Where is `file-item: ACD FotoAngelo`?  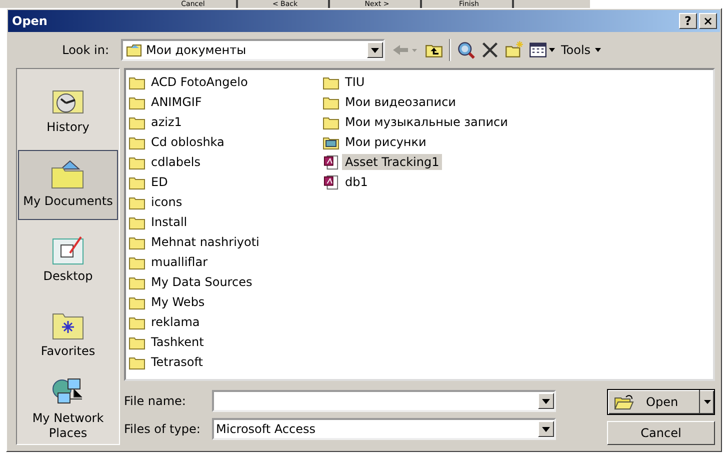
file-item: ACD FotoAngelo is located at coordinates (226, 82).